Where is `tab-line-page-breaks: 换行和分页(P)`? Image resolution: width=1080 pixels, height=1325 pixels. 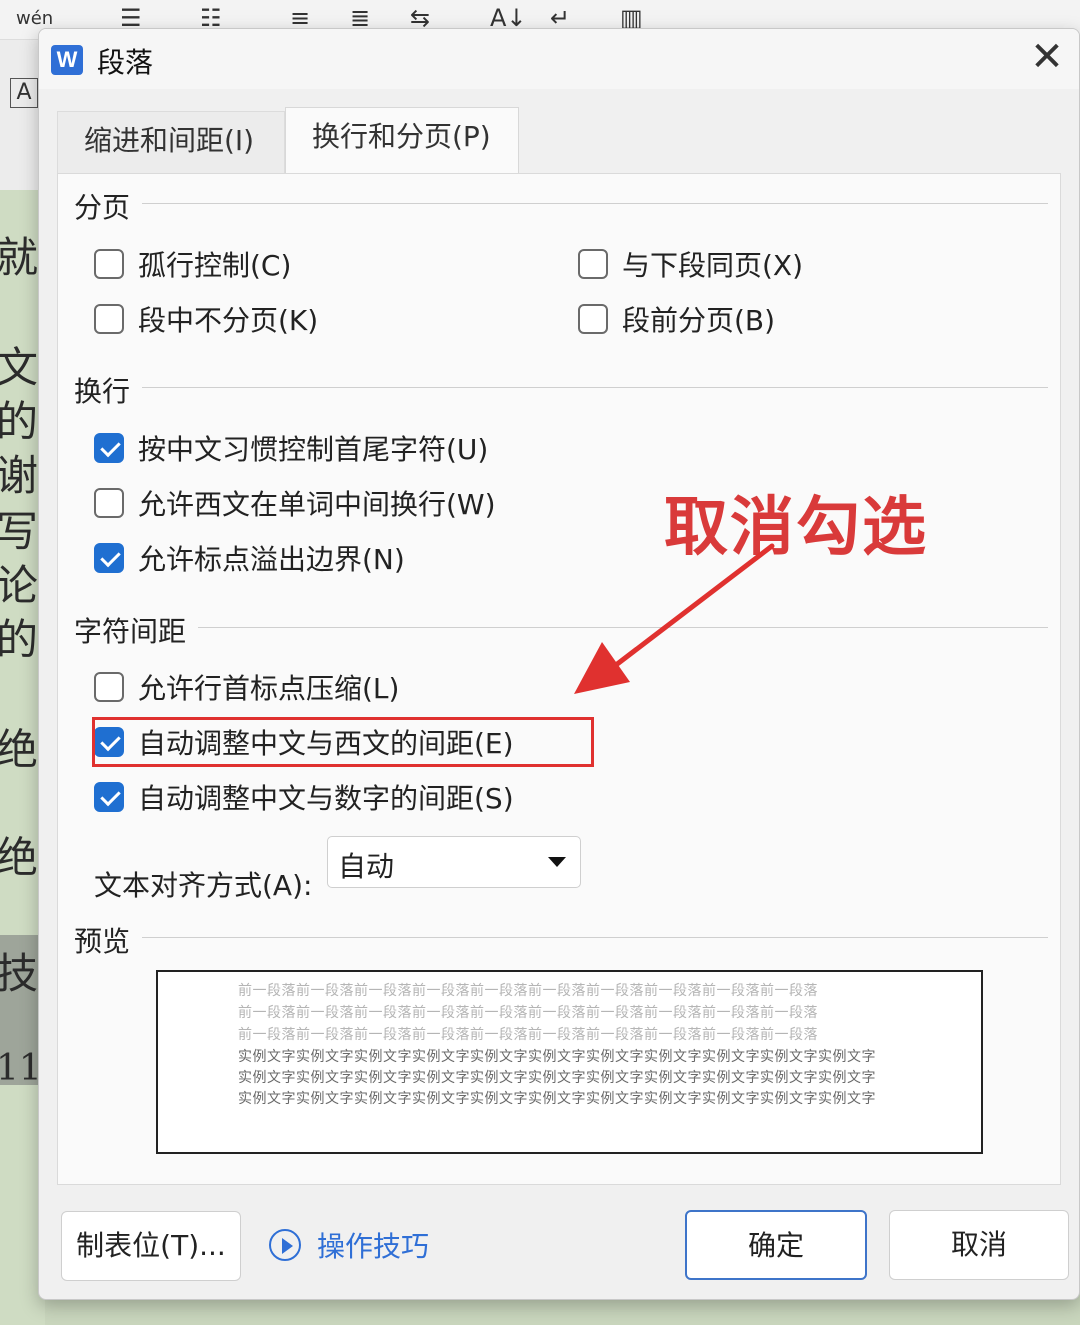 tab-line-page-breaks: 换行和分页(P) is located at coordinates (402, 140).